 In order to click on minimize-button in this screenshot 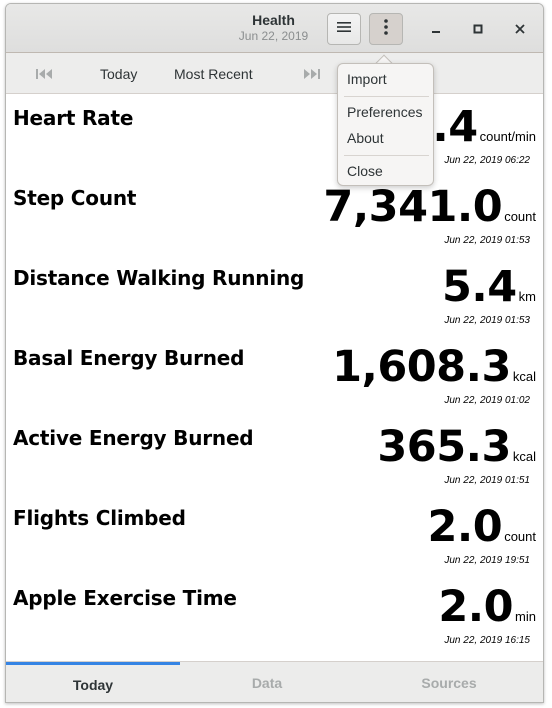, I will do `click(436, 29)`.